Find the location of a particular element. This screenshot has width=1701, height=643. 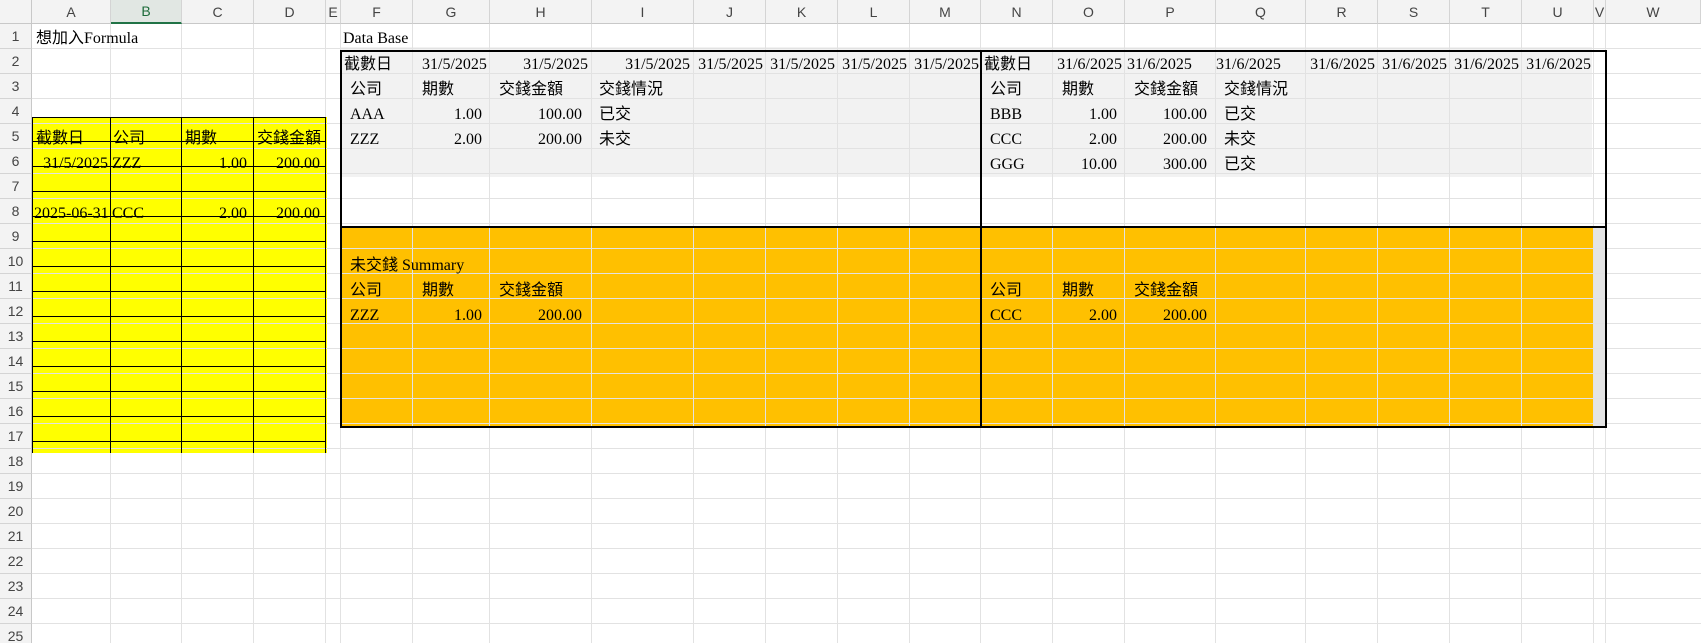

column-header-C: C is located at coordinates (218, 12).